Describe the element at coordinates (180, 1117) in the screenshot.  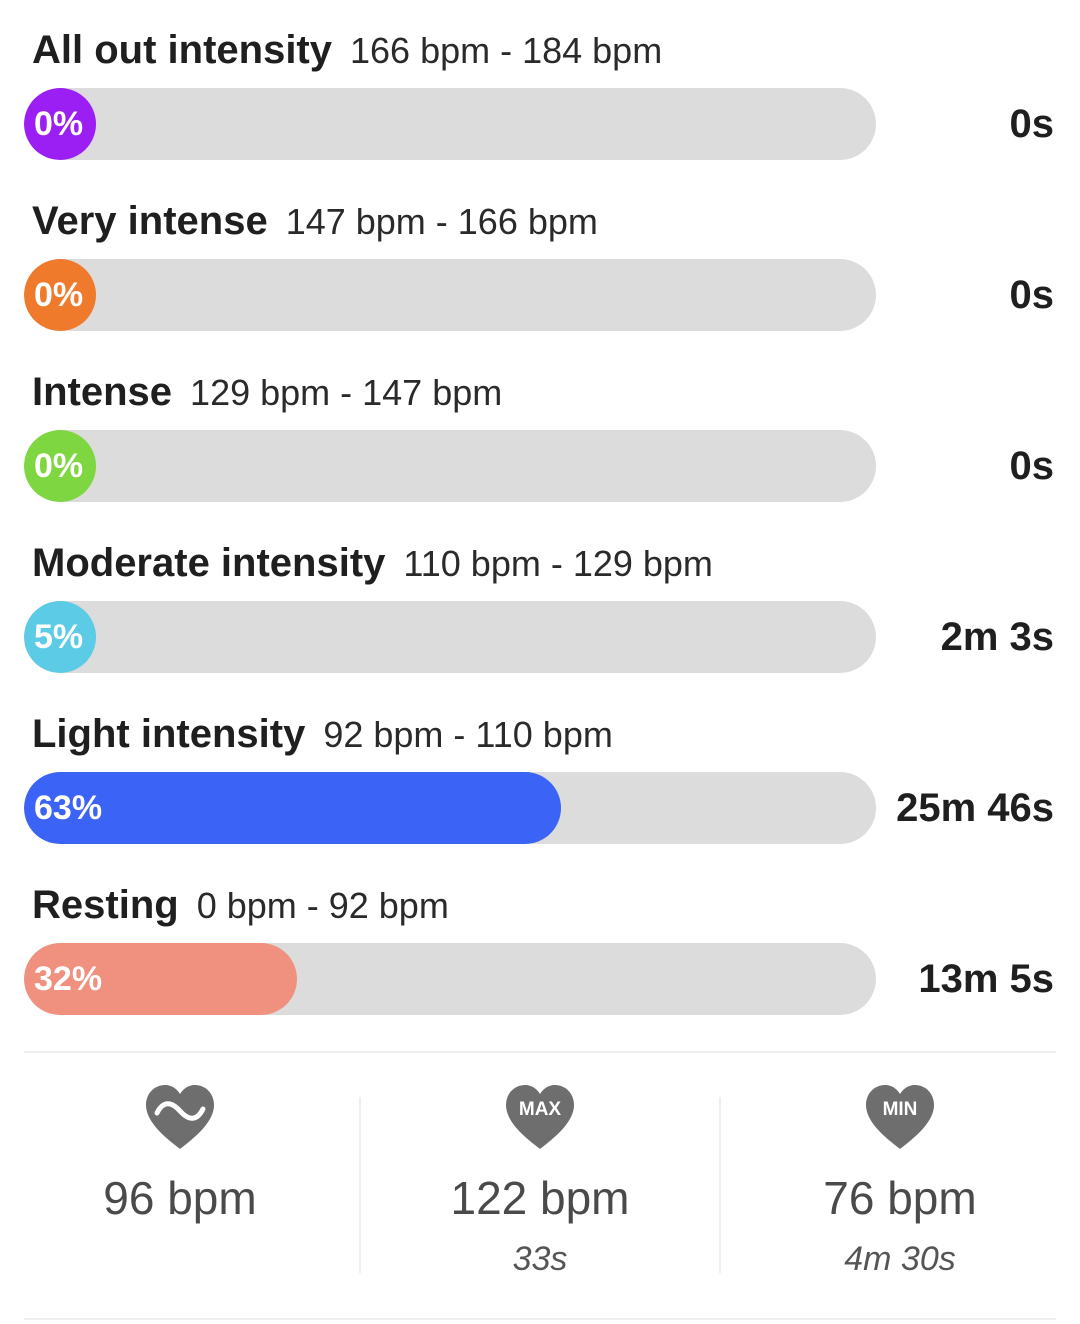
I see `heart-average-icon` at that location.